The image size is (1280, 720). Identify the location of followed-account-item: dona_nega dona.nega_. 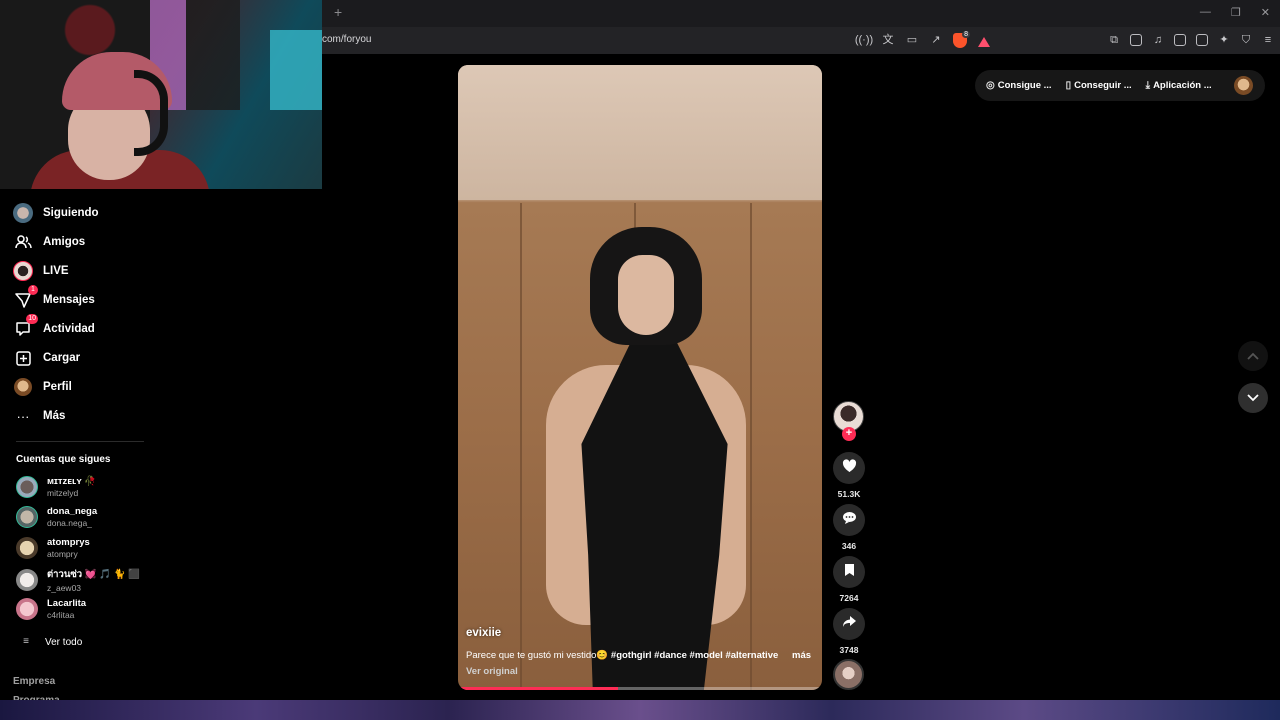
(56, 517).